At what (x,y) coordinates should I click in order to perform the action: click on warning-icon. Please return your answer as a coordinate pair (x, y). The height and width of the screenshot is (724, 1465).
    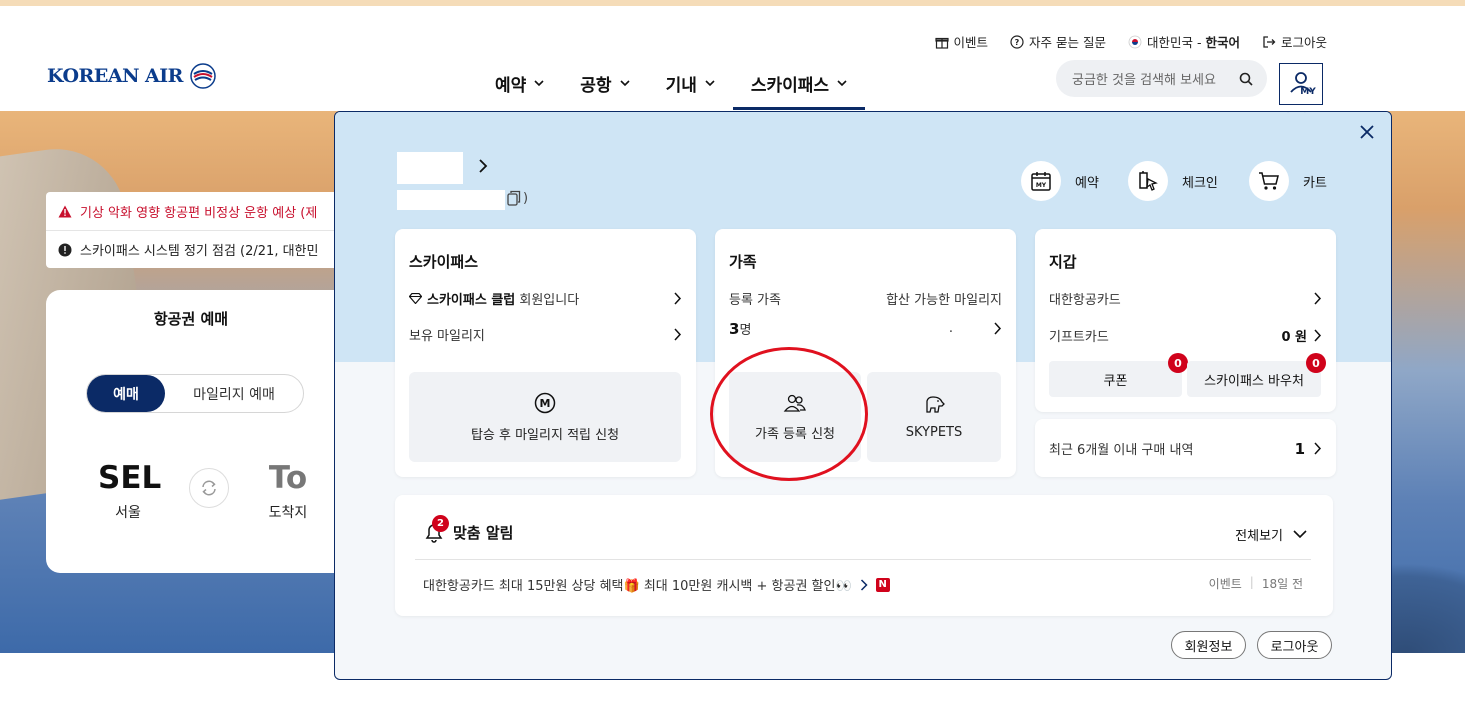
    Looking at the image, I should click on (65, 211).